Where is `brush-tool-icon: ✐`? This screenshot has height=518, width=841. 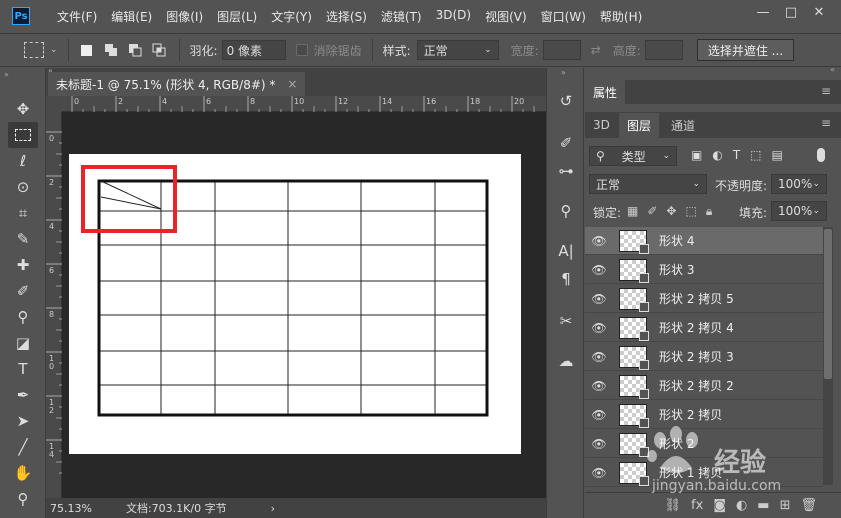 brush-tool-icon: ✐ is located at coordinates (23, 291).